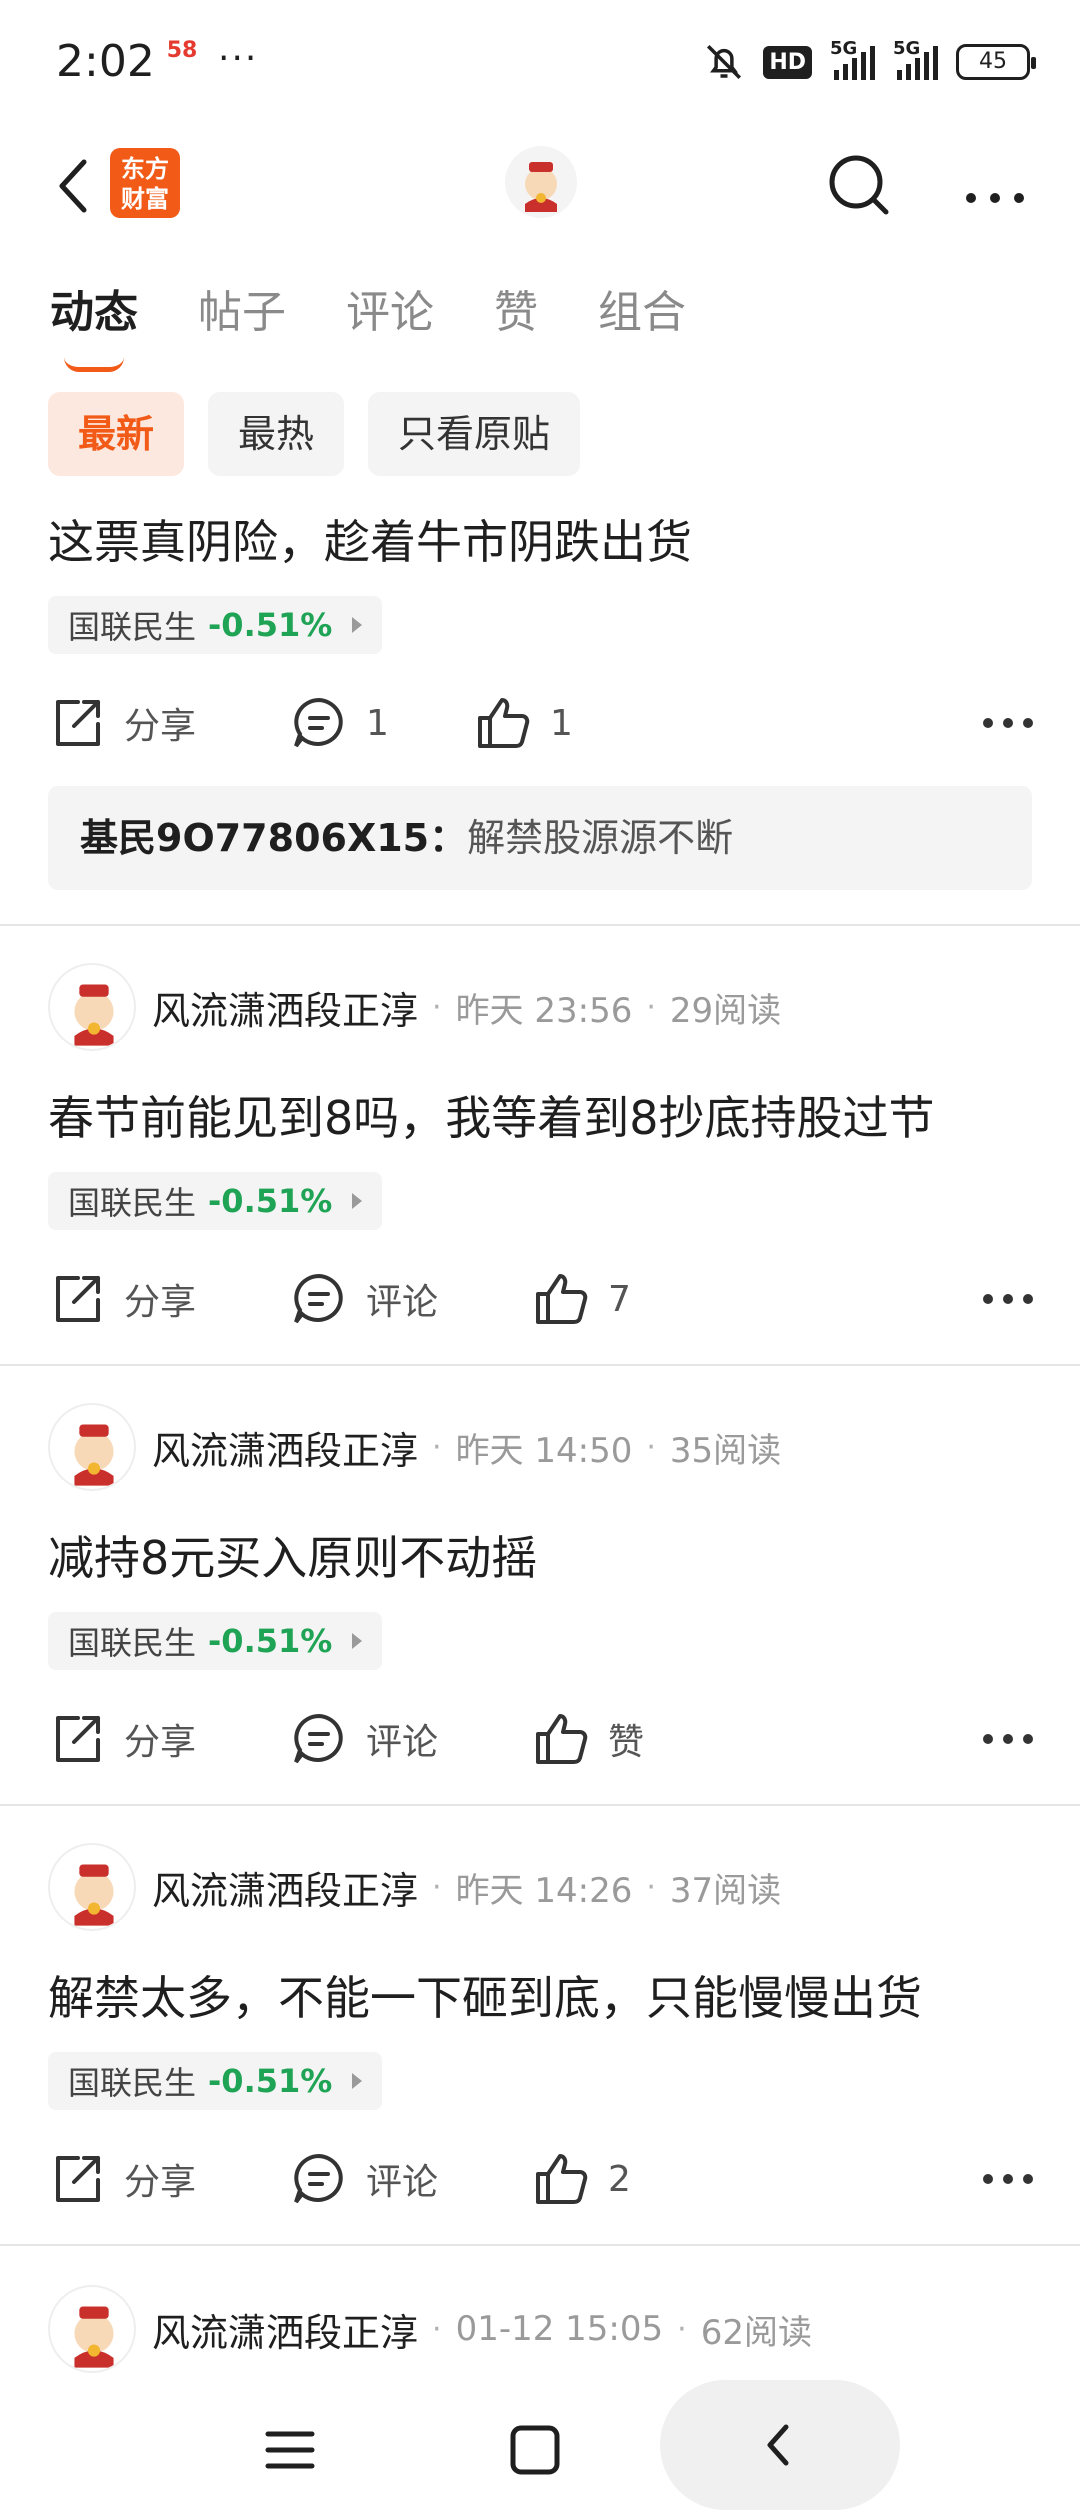 This screenshot has width=1080, height=2520. Describe the element at coordinates (357, 2081) in the screenshot. I see `caret-right-icon` at that location.